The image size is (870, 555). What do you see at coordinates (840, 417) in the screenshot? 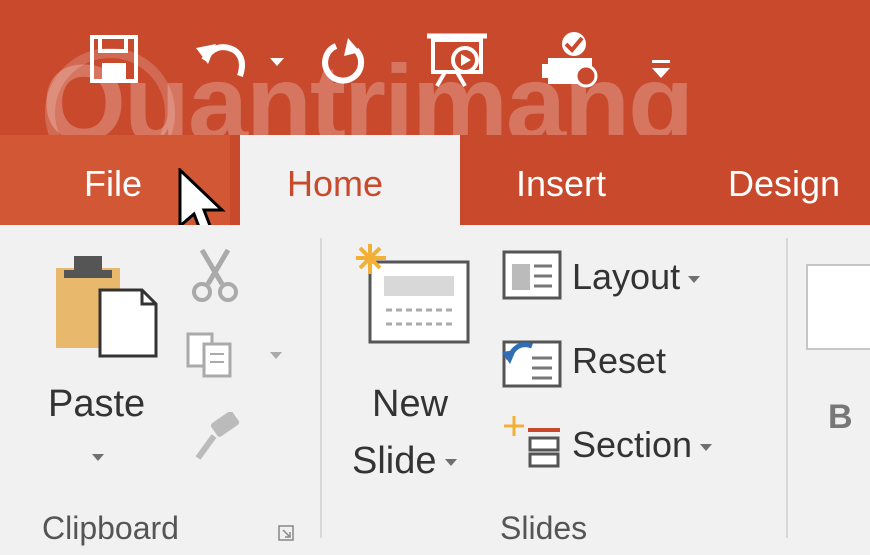
I see `bold-button: B` at bounding box center [840, 417].